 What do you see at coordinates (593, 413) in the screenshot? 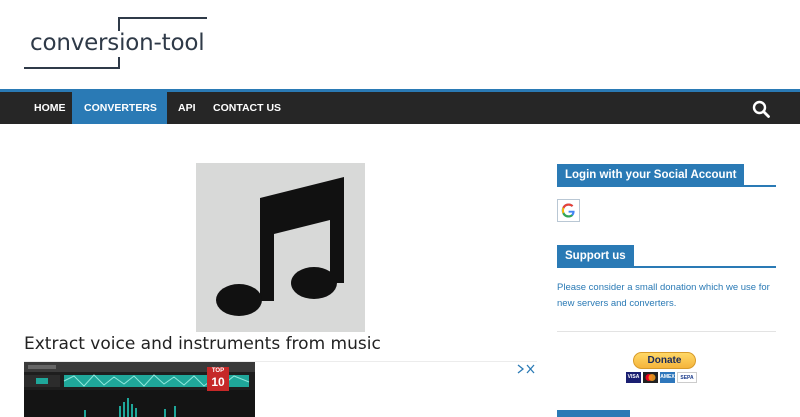
I see `next-widget-title` at bounding box center [593, 413].